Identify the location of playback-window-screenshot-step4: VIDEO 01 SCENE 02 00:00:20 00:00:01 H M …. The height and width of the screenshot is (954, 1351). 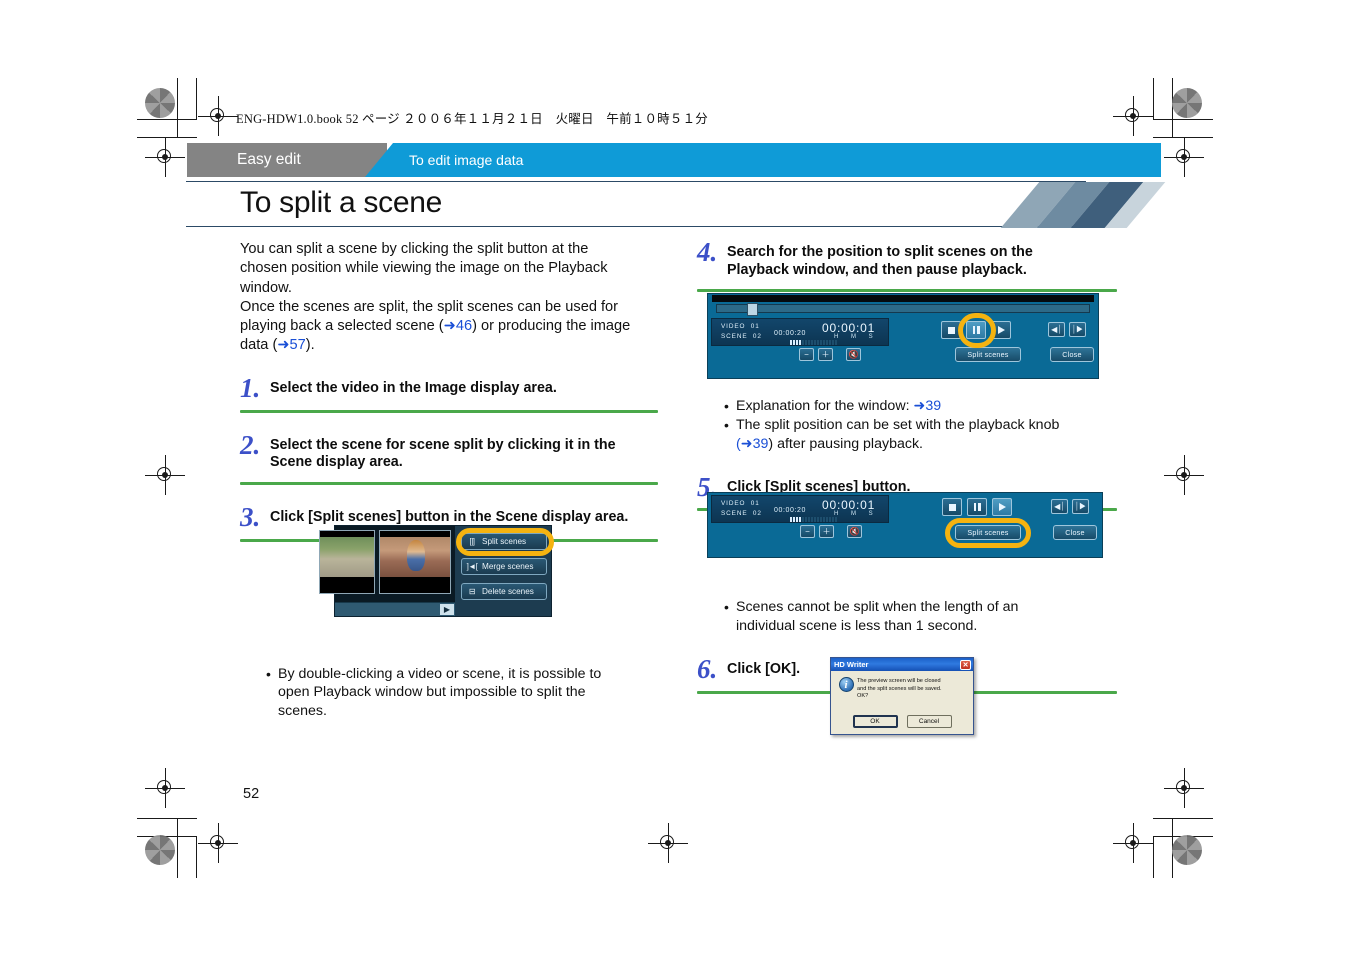
(903, 336).